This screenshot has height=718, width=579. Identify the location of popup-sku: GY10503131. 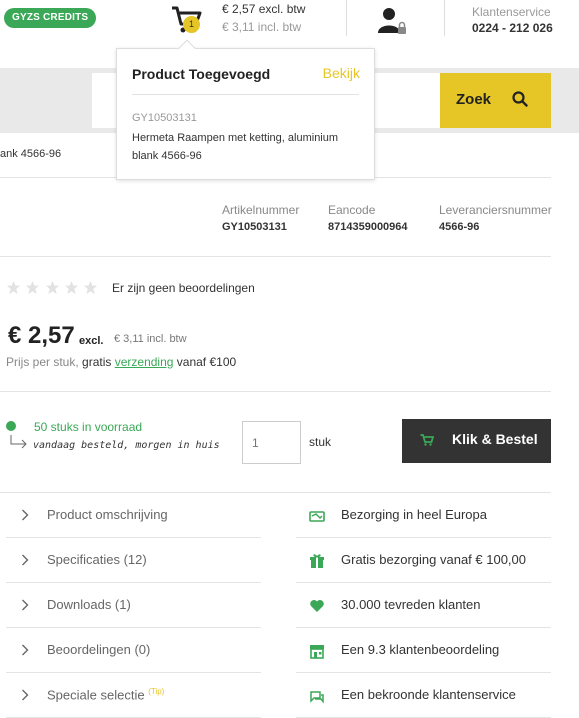
(164, 118).